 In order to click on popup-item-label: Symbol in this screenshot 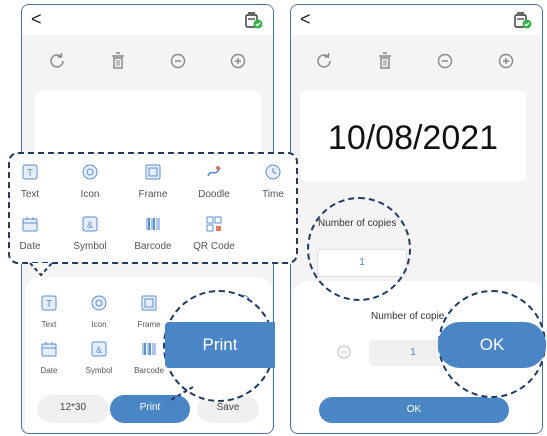, I will do `click(90, 246)`.